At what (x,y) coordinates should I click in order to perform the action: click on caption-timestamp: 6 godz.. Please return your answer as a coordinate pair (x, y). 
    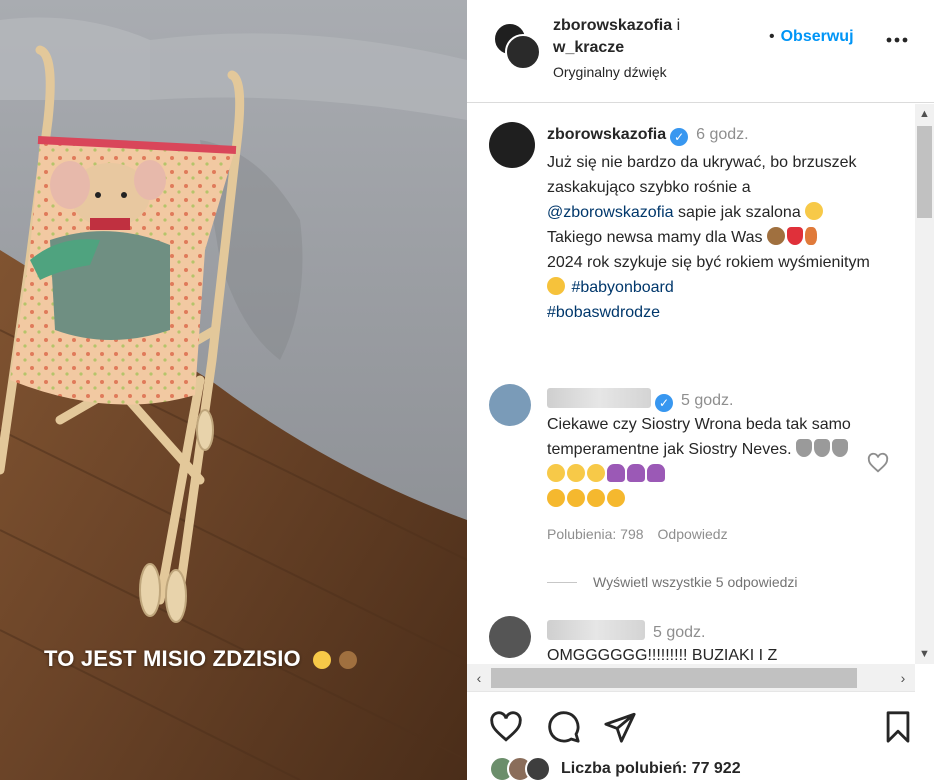
    Looking at the image, I should click on (722, 134).